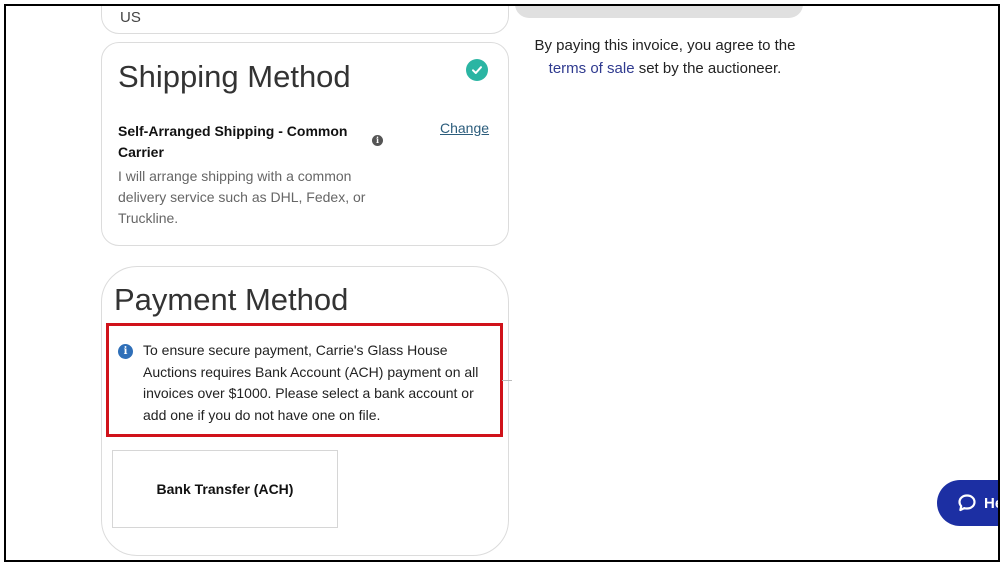 This screenshot has width=1006, height=568. What do you see at coordinates (710, 68) in the screenshot?
I see `terms-suffix: set by the auctioneer.` at bounding box center [710, 68].